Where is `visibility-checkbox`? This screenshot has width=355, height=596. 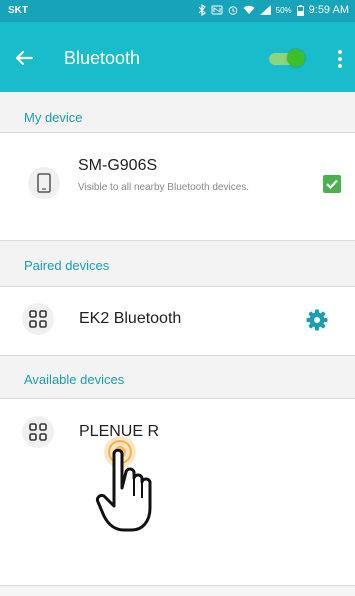
visibility-checkbox is located at coordinates (332, 184).